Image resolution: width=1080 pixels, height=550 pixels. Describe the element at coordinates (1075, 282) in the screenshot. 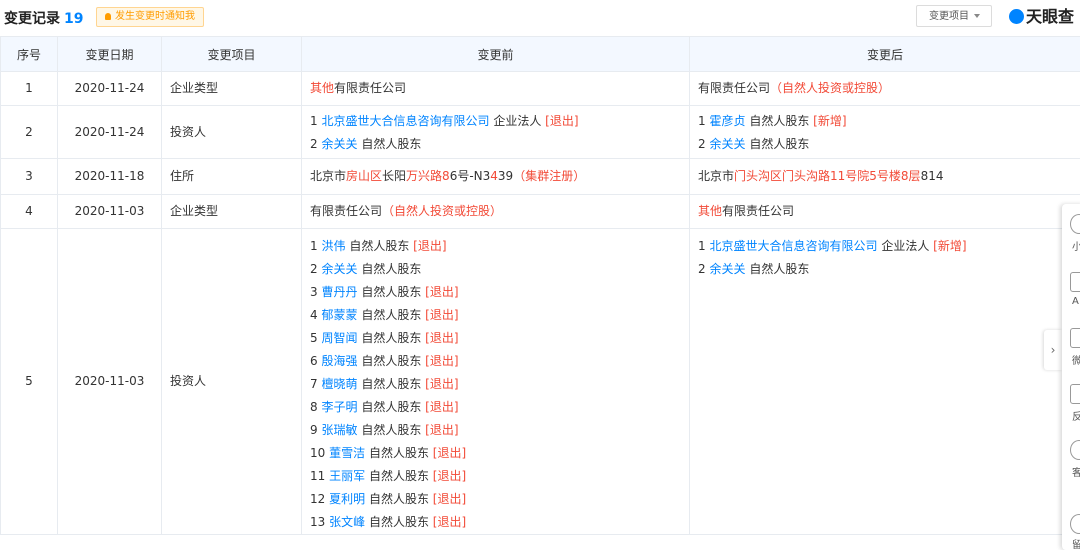

I see `app-icon` at that location.